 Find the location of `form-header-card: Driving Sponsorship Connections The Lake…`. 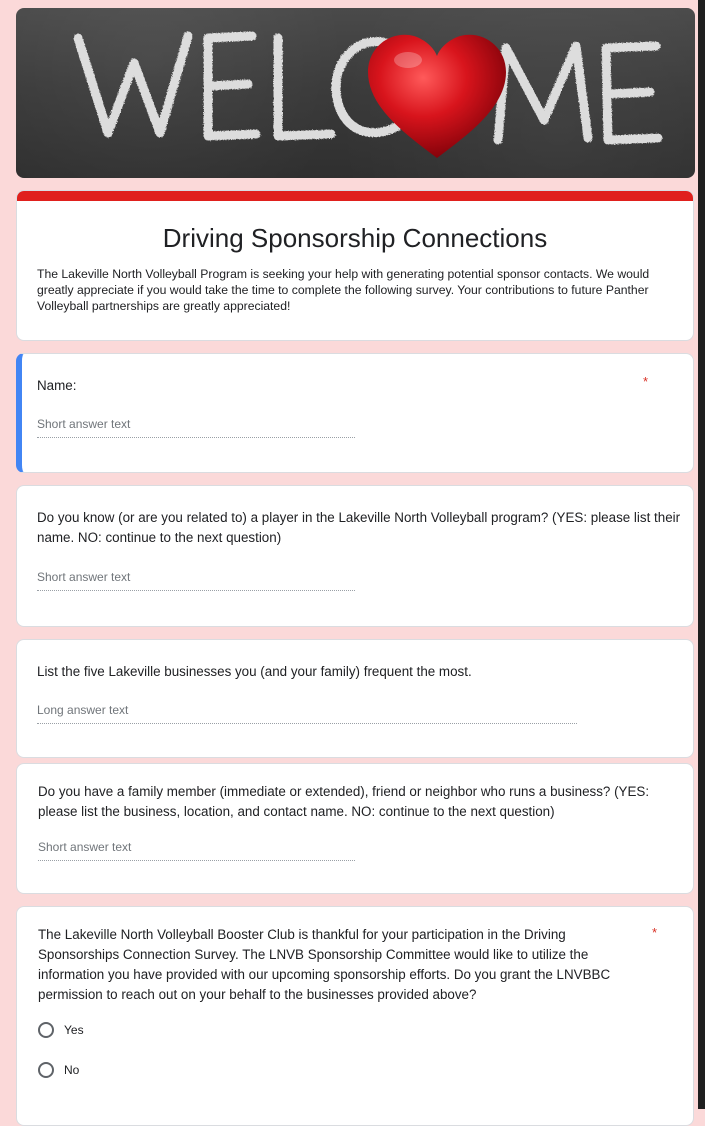

form-header-card: Driving Sponsorship Connections The Lake… is located at coordinates (355, 265).